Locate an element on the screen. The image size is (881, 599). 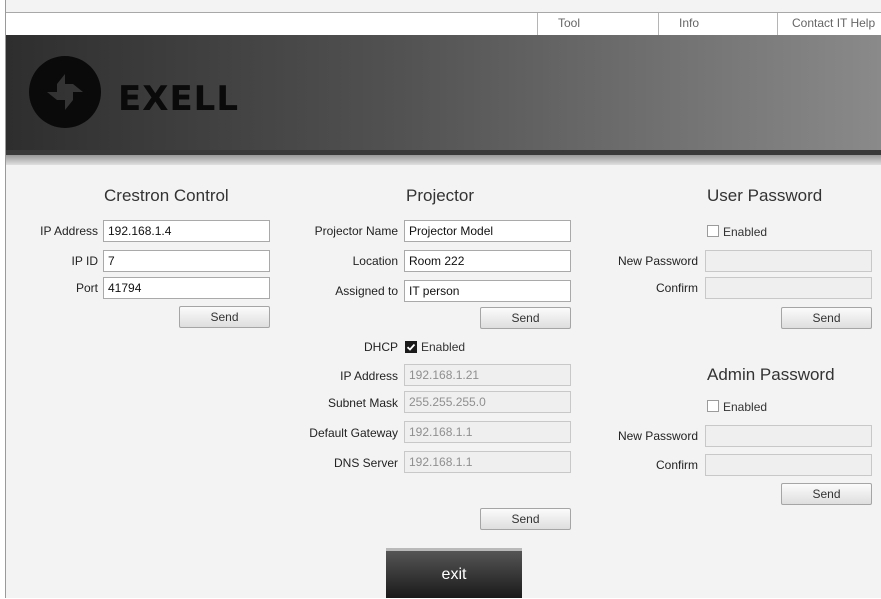
crestron-ip-label: IP Address is located at coordinates (69, 231).